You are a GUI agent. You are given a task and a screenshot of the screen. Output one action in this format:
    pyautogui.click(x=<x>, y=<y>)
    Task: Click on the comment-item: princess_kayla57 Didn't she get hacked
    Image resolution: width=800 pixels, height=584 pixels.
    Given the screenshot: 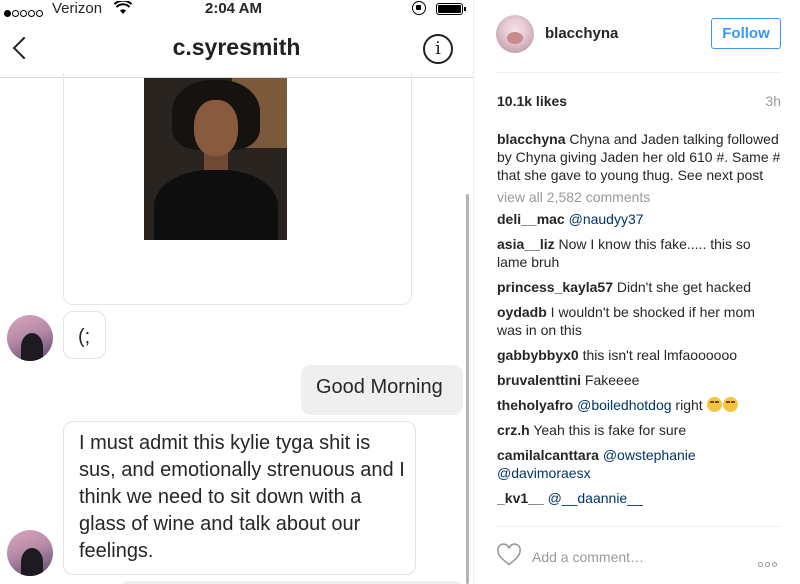 What is the action you would take?
    pyautogui.click(x=640, y=287)
    